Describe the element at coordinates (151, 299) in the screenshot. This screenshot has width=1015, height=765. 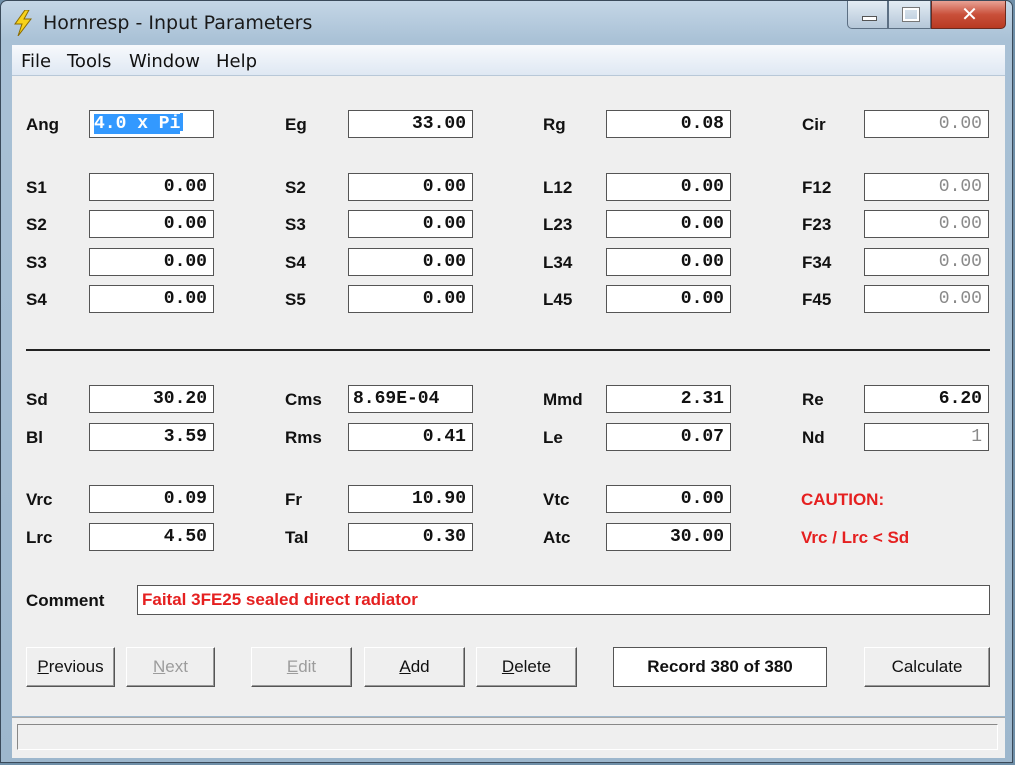
I see `s4-row-field: 0.00` at that location.